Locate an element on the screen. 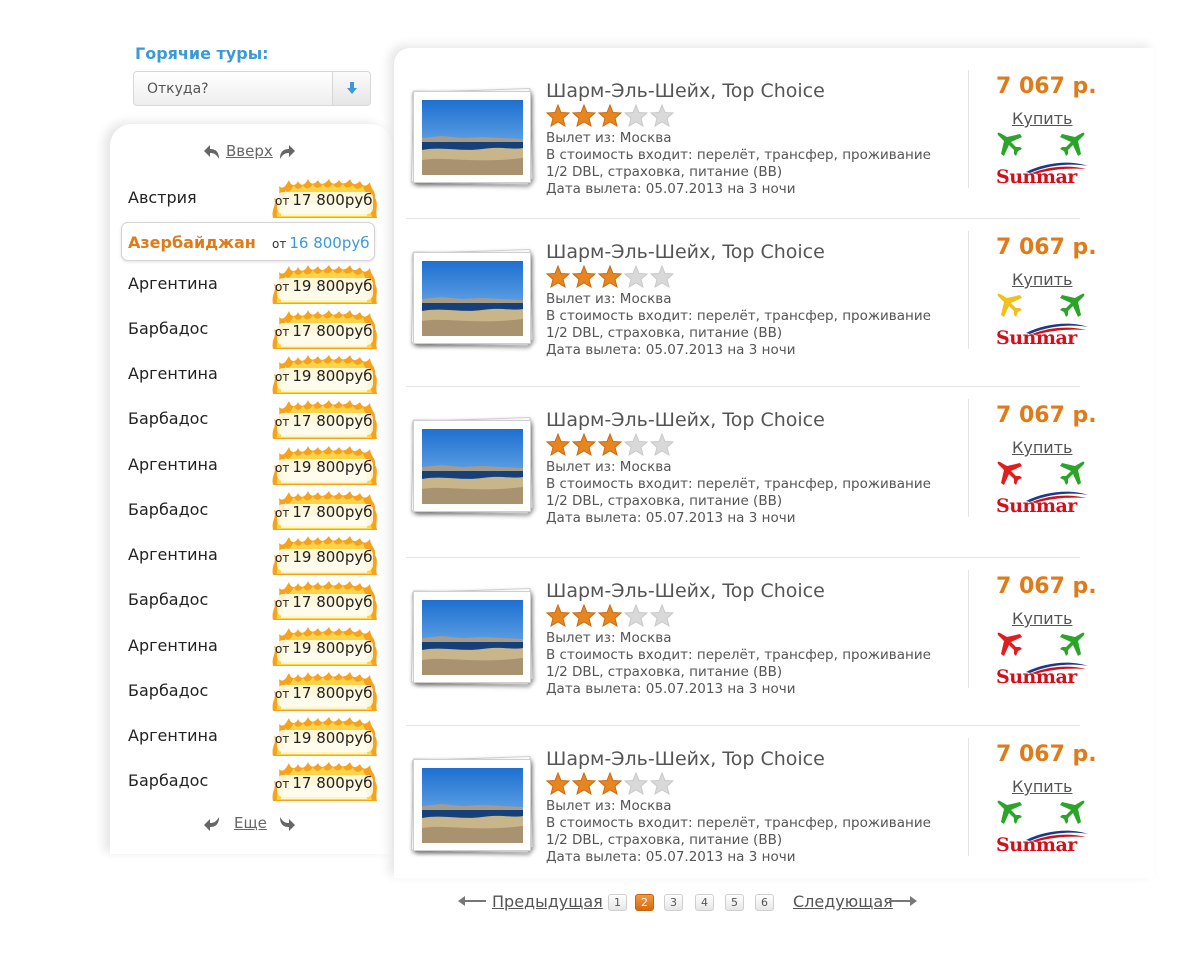 This screenshot has width=1183, height=978. arrow-right-icon is located at coordinates (903, 901).